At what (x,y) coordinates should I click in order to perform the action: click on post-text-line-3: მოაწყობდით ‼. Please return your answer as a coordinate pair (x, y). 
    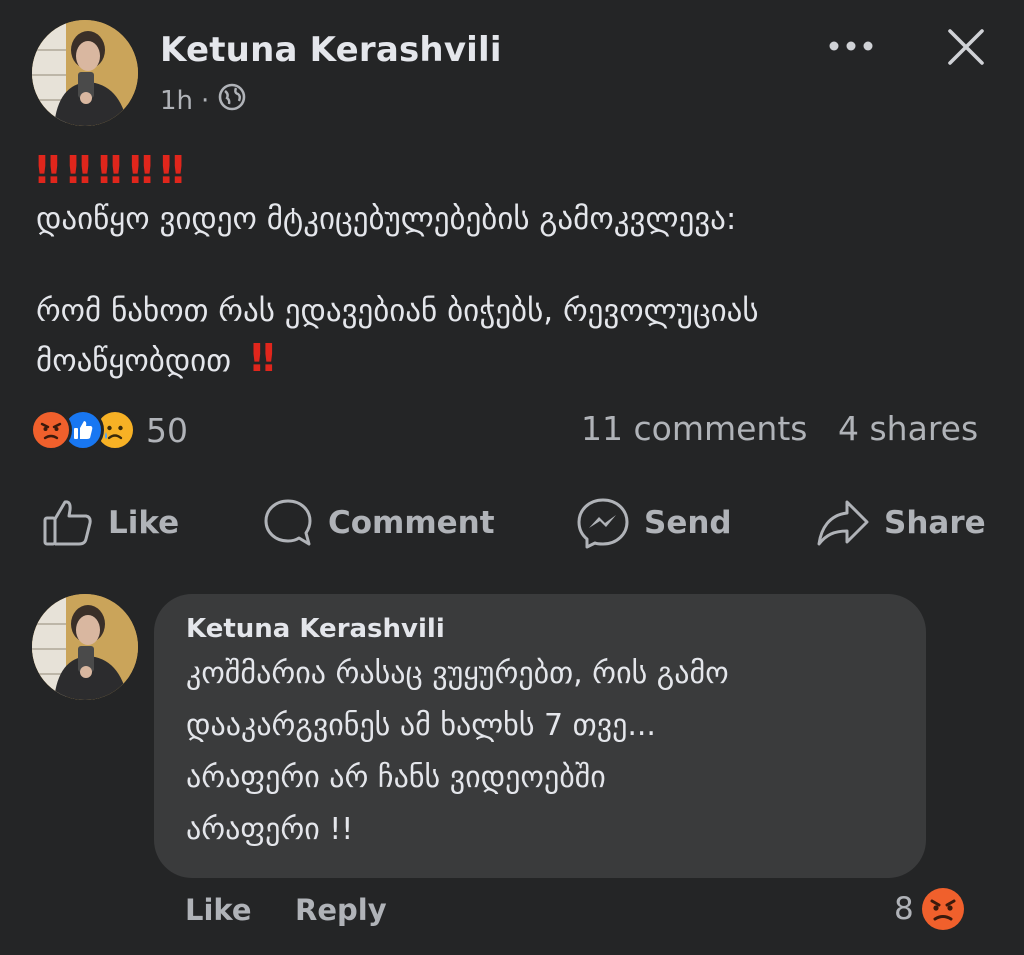
    Looking at the image, I should click on (155, 358).